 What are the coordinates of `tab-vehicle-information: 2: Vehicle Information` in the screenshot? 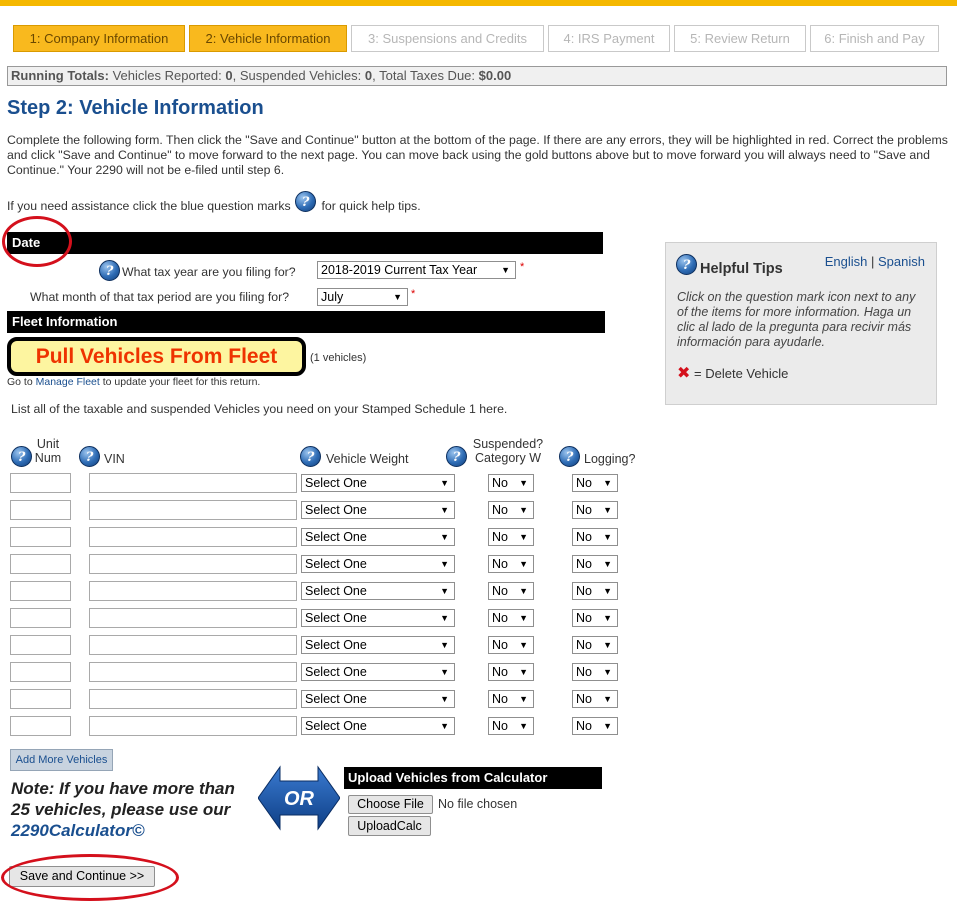 It's located at (268, 38).